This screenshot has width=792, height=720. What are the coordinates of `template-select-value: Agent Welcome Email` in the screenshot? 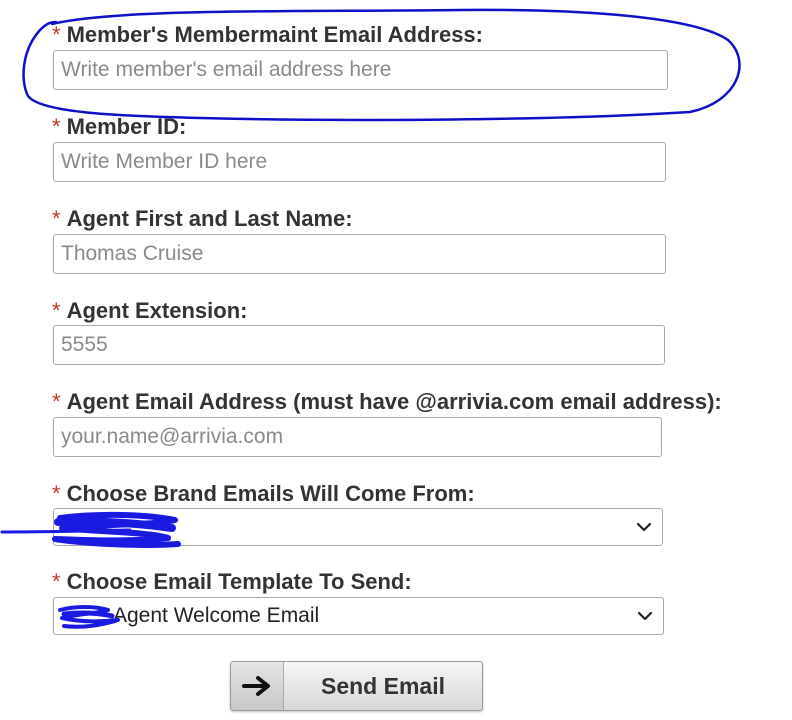 It's located at (216, 615).